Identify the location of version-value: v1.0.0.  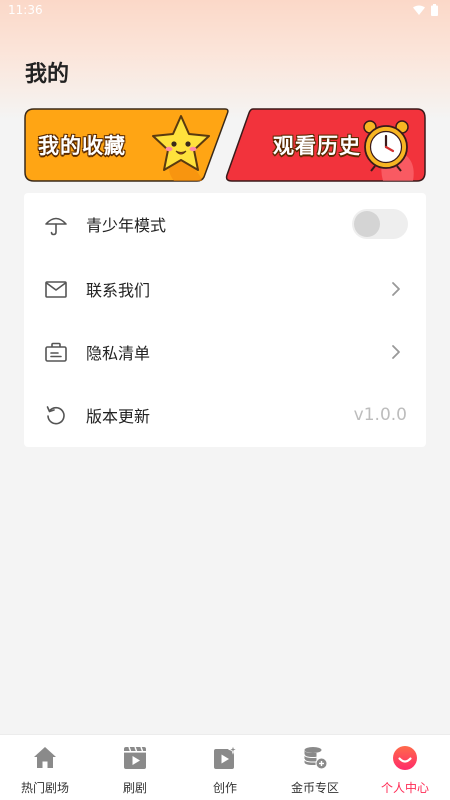
(380, 415).